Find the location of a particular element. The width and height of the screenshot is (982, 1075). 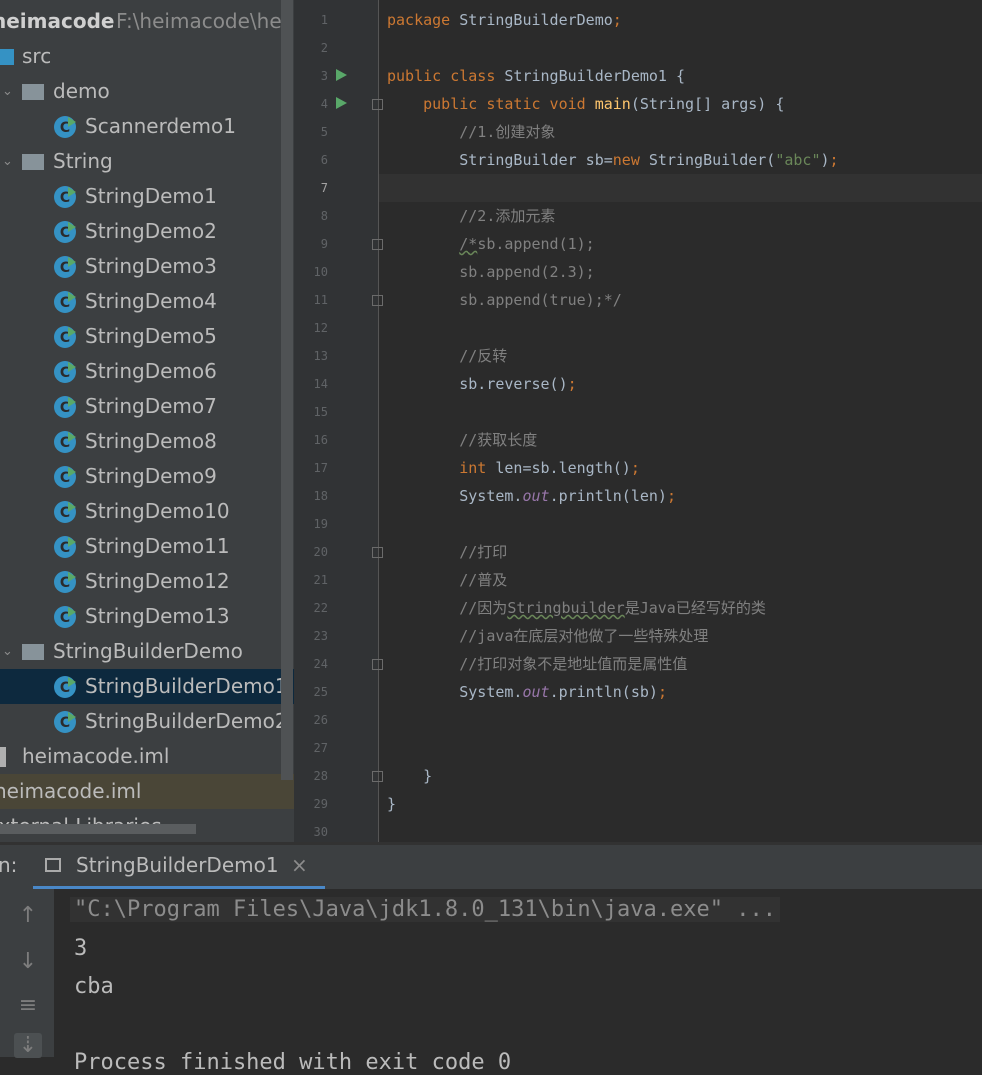

tree-file: C StringDemo4 is located at coordinates (147, 301).